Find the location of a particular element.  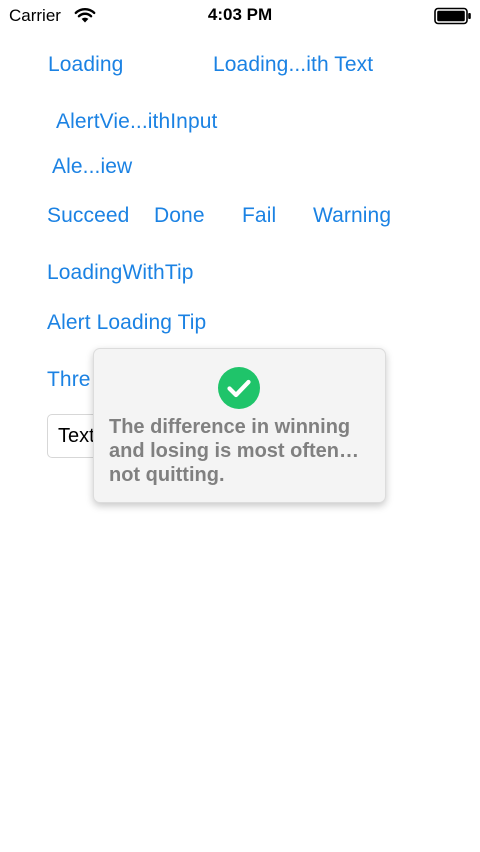

alert-view-button: Ale...iew is located at coordinates (92, 167).